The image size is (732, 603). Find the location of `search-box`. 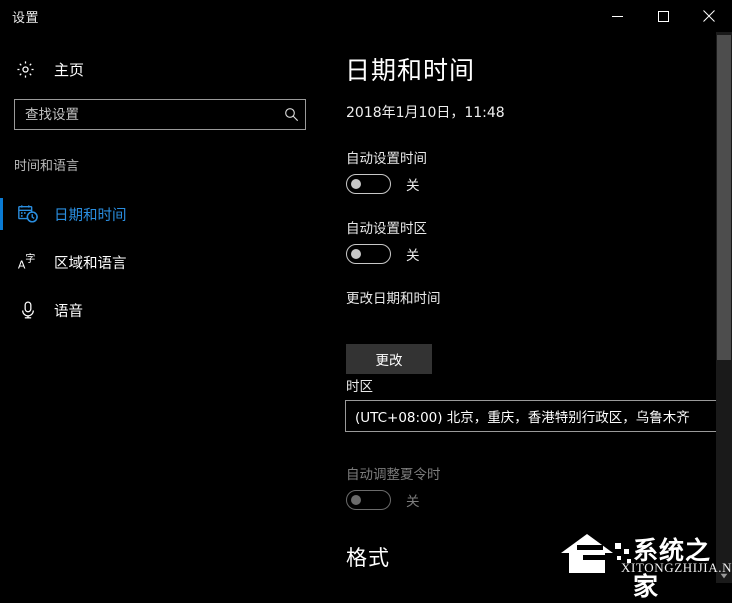

search-box is located at coordinates (160, 114).